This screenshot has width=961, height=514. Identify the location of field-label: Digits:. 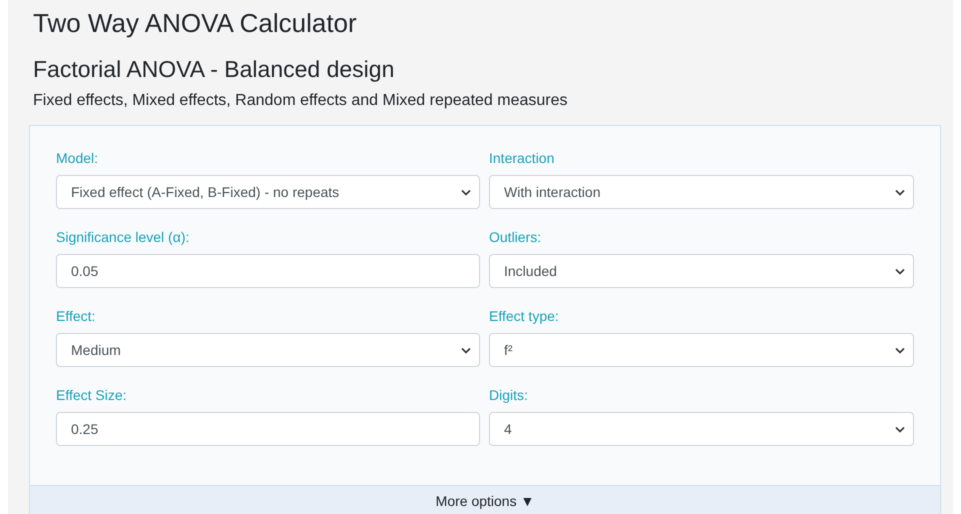
(509, 395).